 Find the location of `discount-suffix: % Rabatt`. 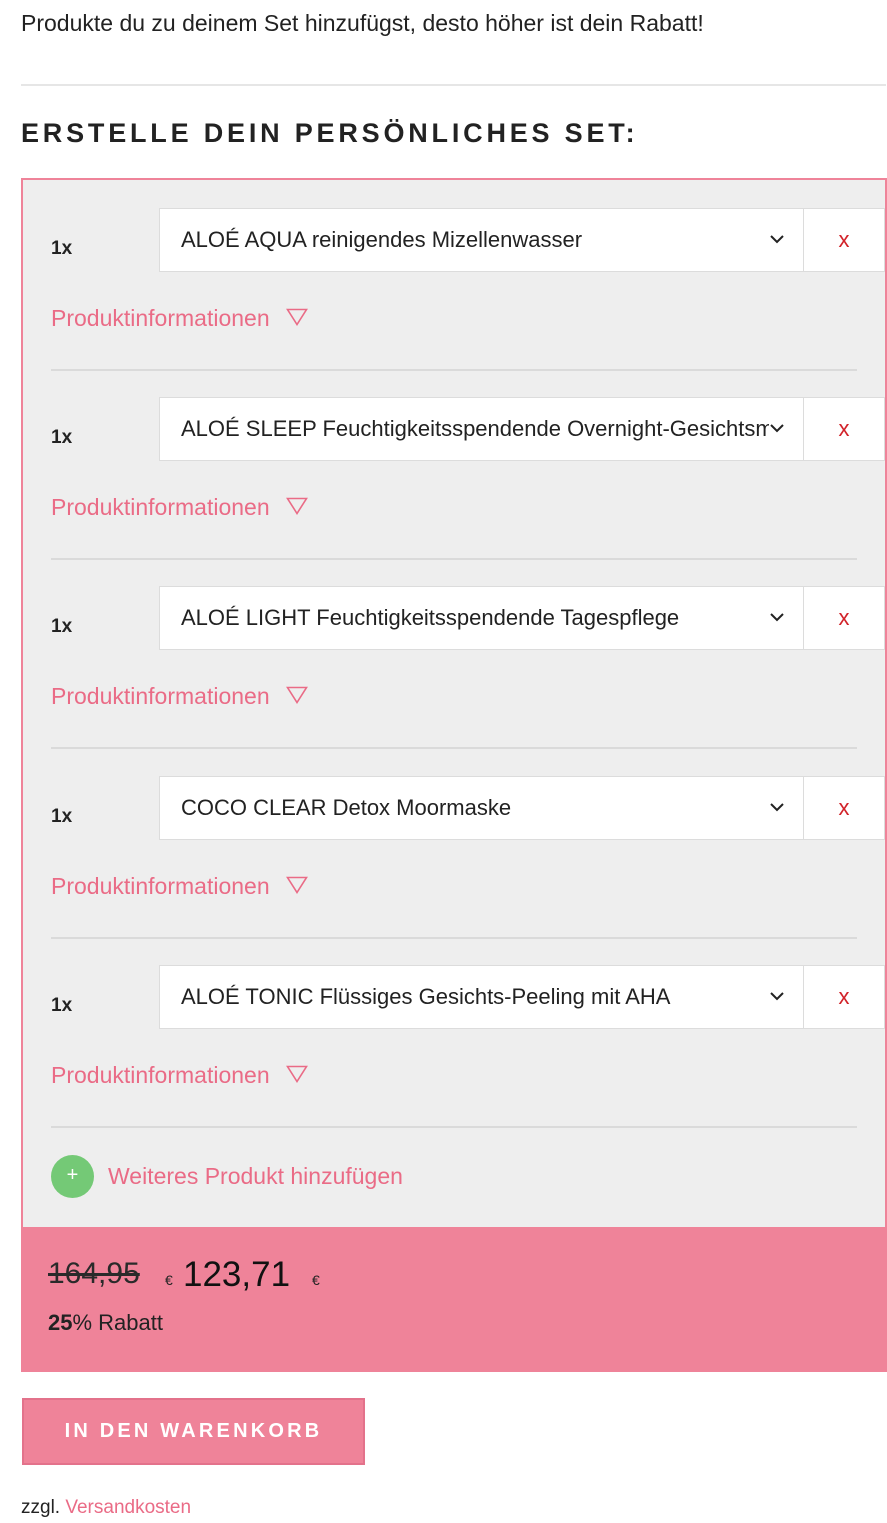

discount-suffix: % Rabatt is located at coordinates (117, 1322).